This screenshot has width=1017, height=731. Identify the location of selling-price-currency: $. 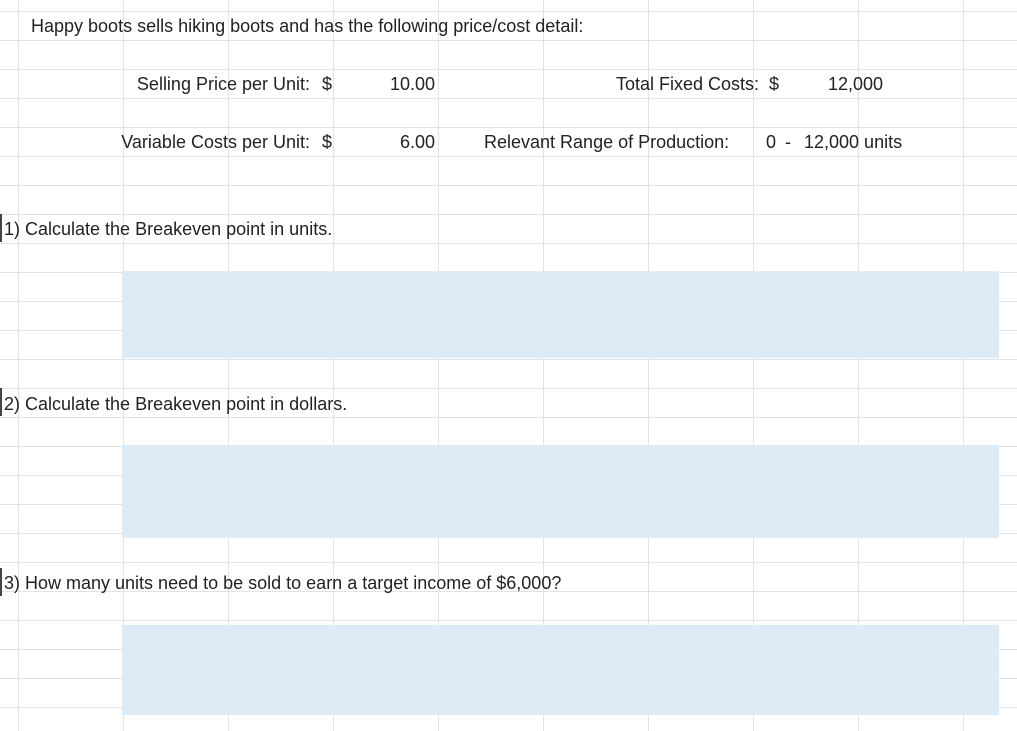
(327, 84).